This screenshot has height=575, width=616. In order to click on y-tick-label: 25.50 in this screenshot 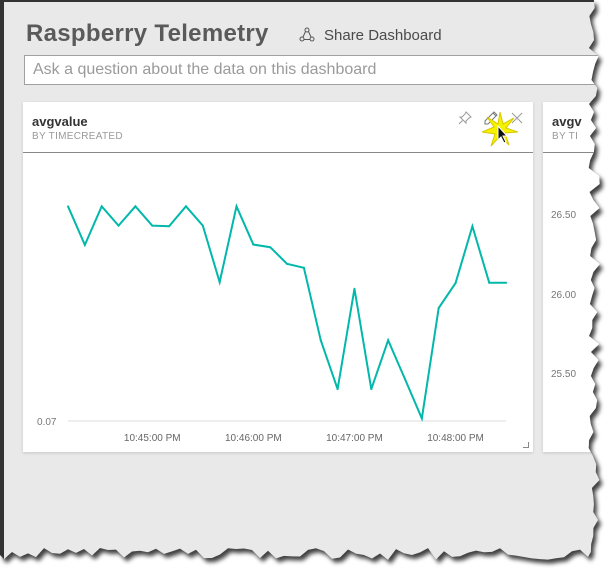, I will do `click(564, 374)`.